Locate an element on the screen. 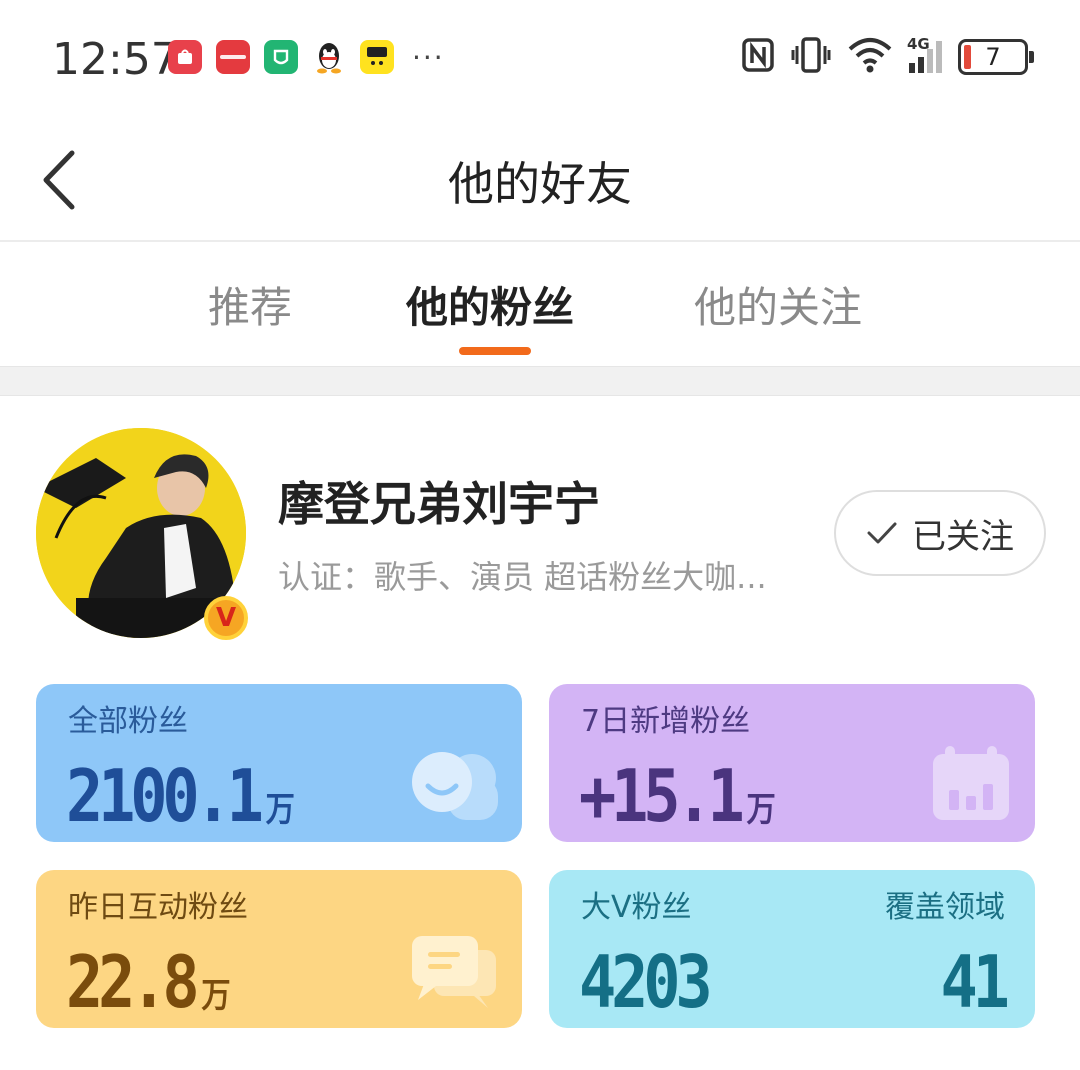 Image resolution: width=1080 pixels, height=1070 pixels. status-bar: 12:57 ··· 4G 7 is located at coordinates (540, 59).